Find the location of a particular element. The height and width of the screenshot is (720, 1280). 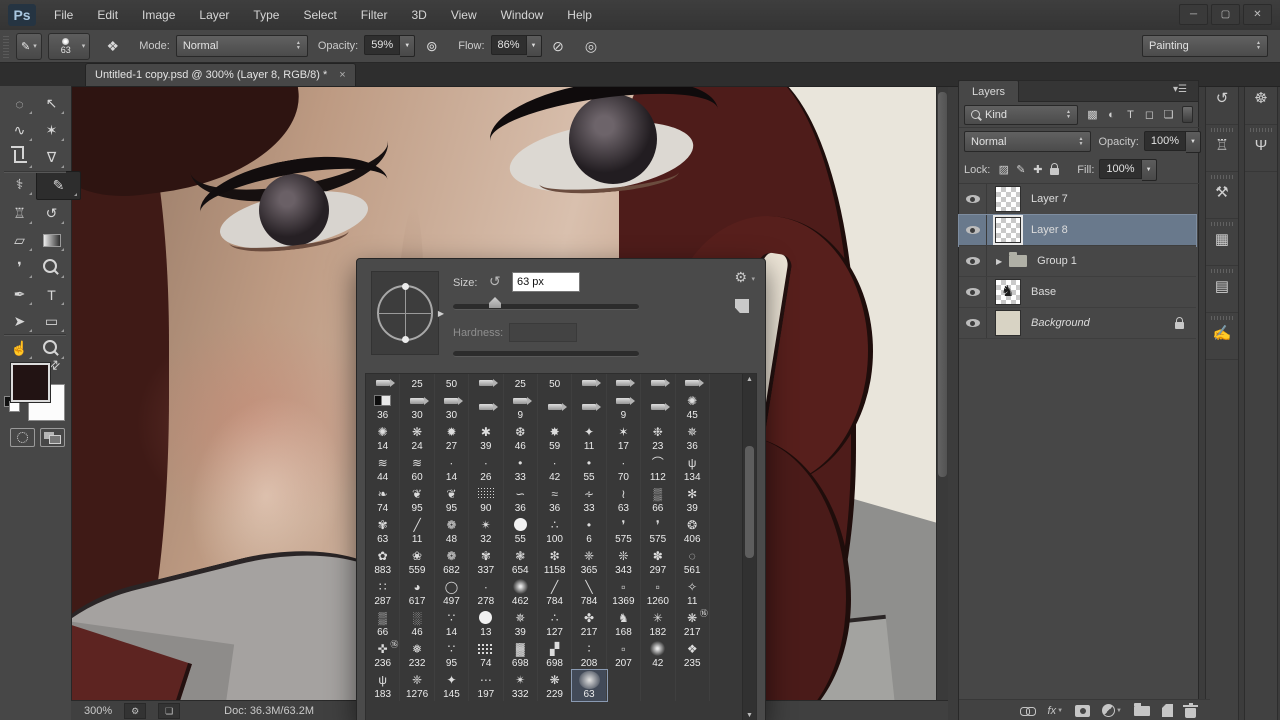

menu-select: Select is located at coordinates (319, 15).